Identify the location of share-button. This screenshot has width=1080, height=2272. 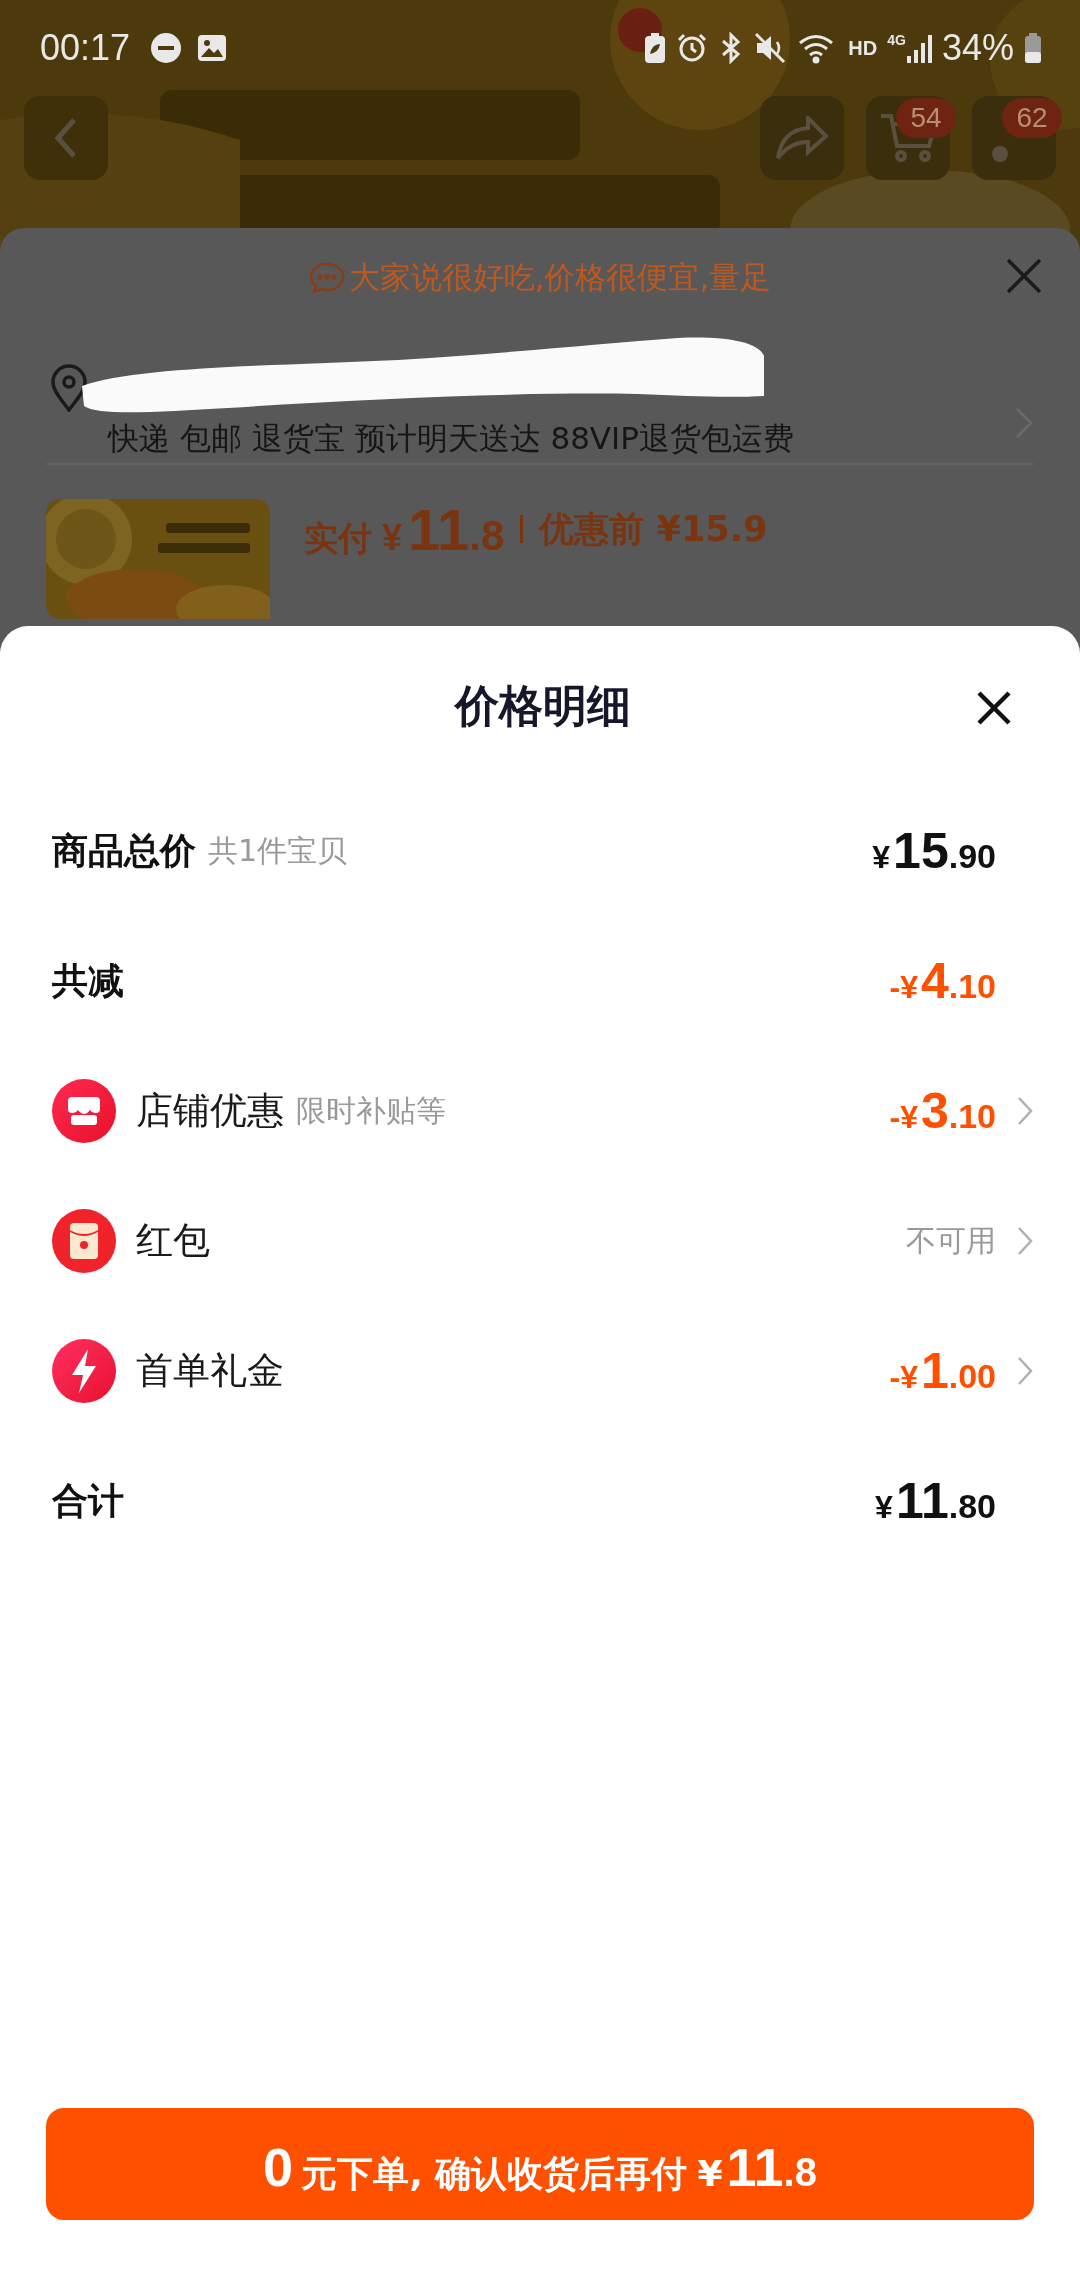
(802, 138).